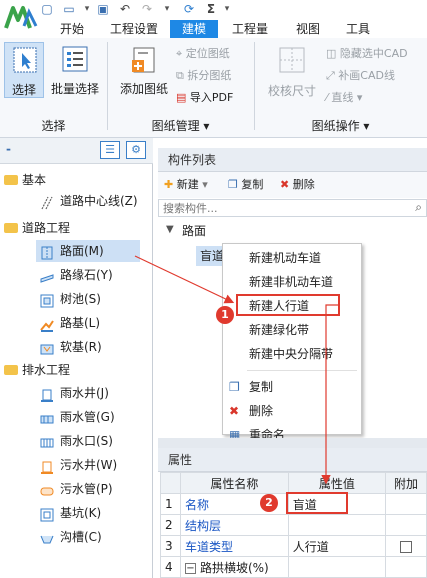 The image size is (427, 578). Describe the element at coordinates (47, 252) in the screenshot. I see `pavement-icon` at that location.